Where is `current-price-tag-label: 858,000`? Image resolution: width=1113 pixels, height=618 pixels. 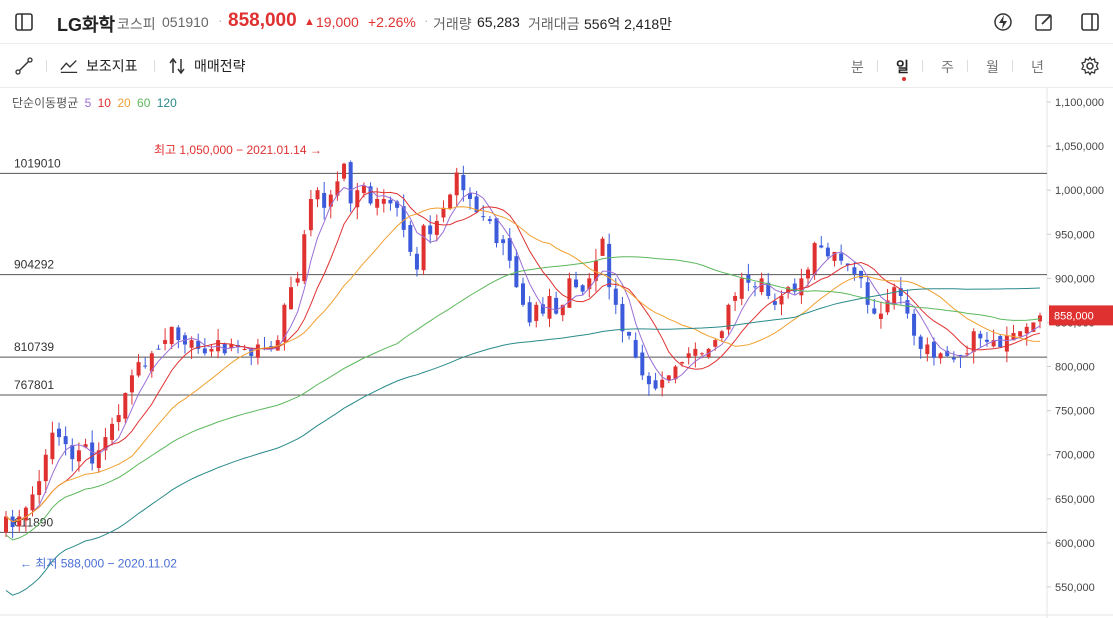
current-price-tag-label: 858,000 is located at coordinates (1074, 316).